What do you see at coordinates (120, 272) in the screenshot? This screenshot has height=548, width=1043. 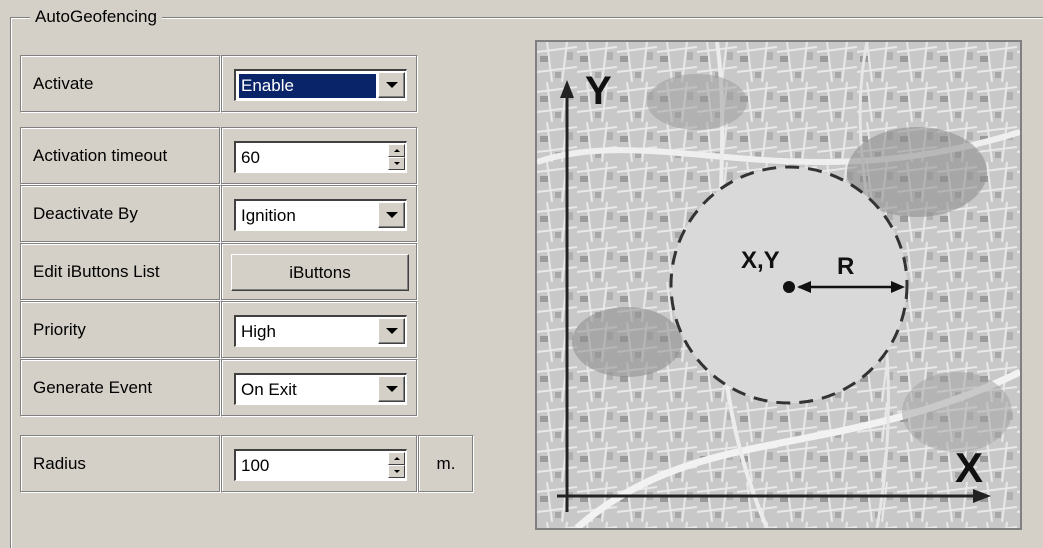 I see `edit-ibuttons-label: Edit iButtons List` at bounding box center [120, 272].